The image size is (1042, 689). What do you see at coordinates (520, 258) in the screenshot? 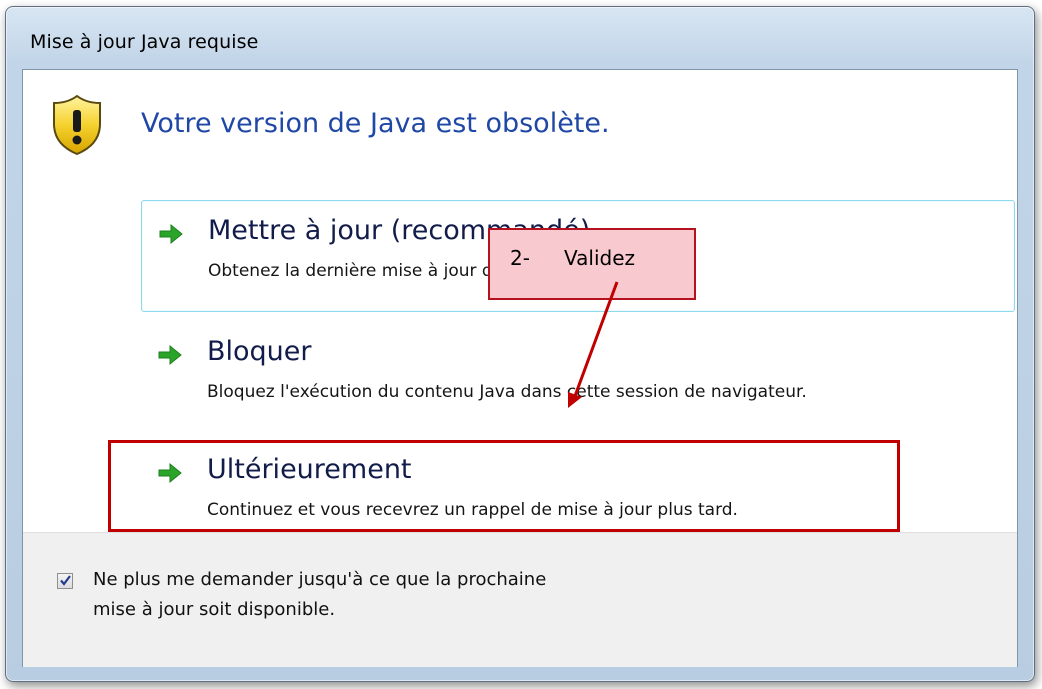
I see `callout-step-number: 2-` at bounding box center [520, 258].